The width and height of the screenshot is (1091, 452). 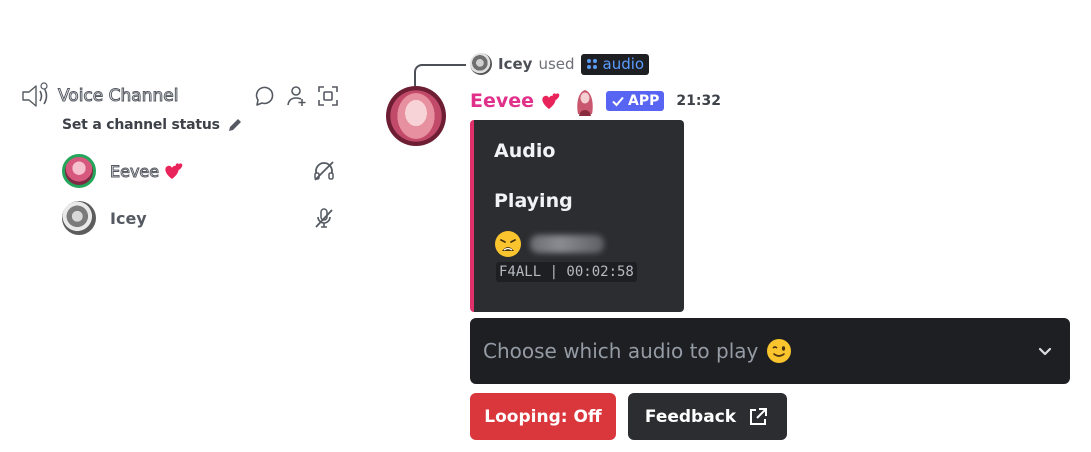 I want to click on audio-embed: Audio Playing F4ALL | 00:02:58, so click(x=577, y=216).